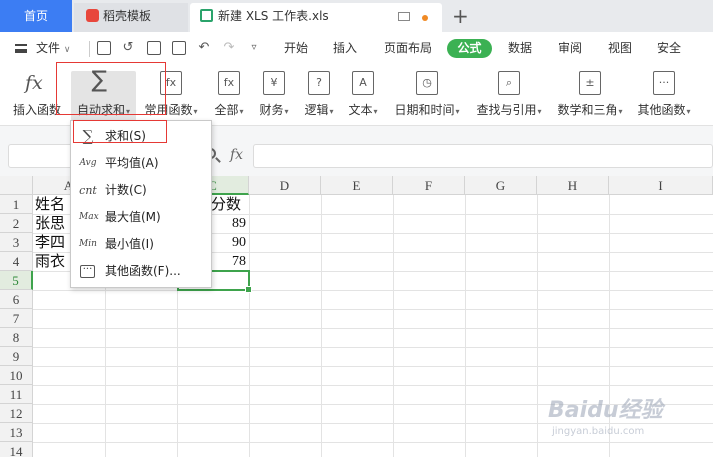 Image resolution: width=713 pixels, height=457 pixels. I want to click on text-a-icon: A, so click(363, 83).